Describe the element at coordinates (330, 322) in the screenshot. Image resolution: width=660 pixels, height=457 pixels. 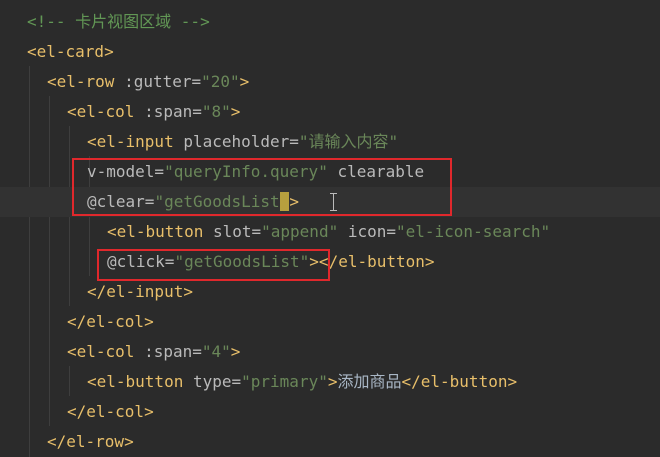
I see `code-line-11: </el-col>` at that location.